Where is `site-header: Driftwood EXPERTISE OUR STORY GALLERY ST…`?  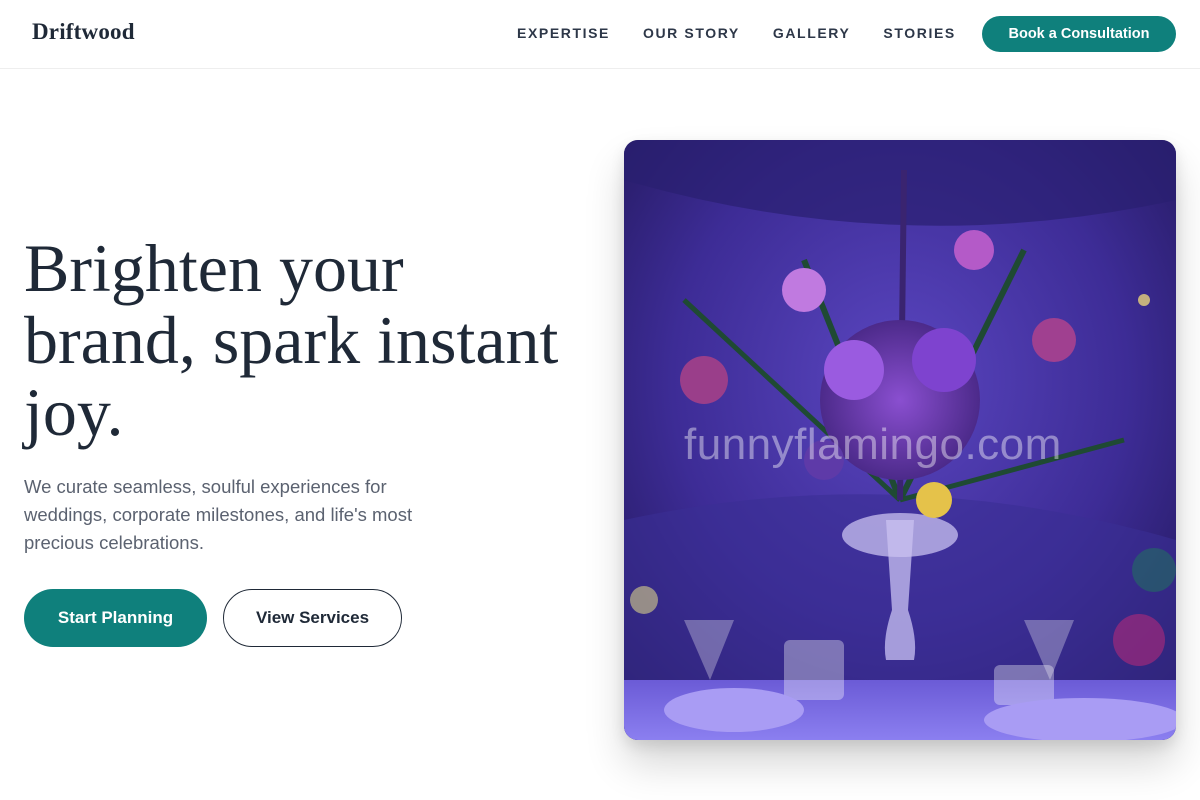
site-header: Driftwood EXPERTISE OUR STORY GALLERY ST… is located at coordinates (600, 34).